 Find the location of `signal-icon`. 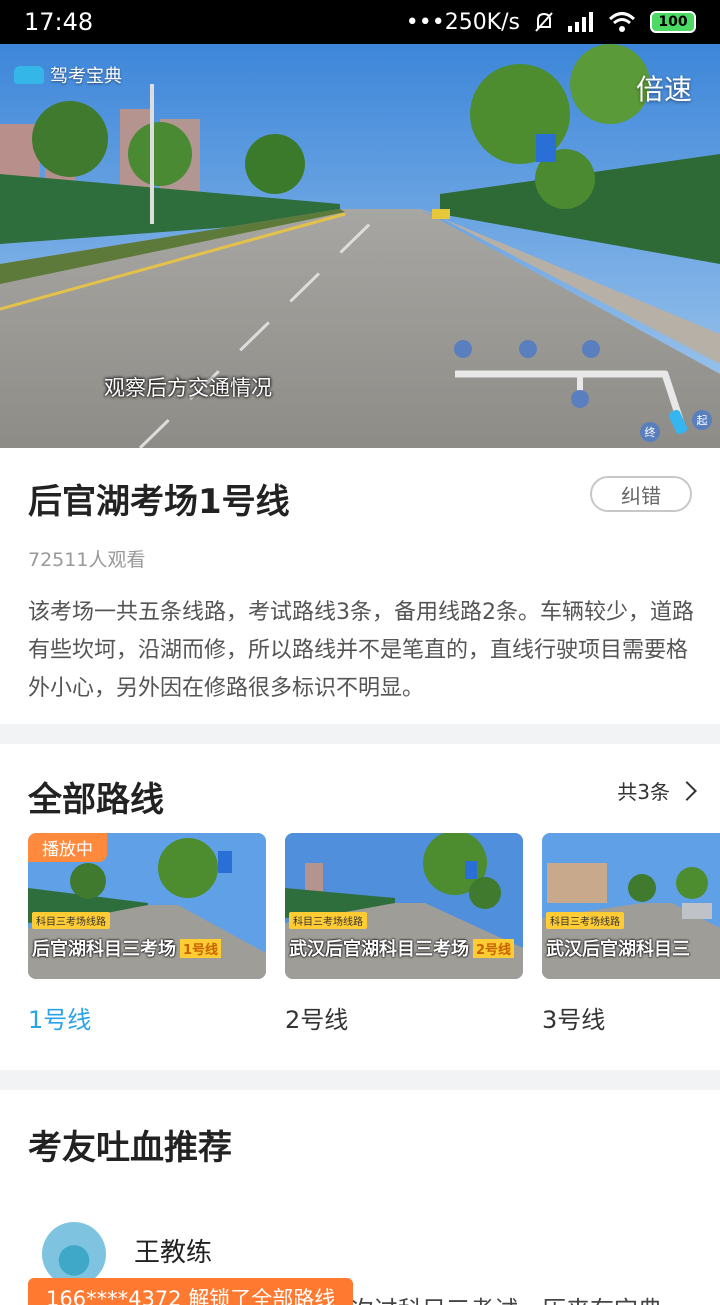

signal-icon is located at coordinates (580, 22).